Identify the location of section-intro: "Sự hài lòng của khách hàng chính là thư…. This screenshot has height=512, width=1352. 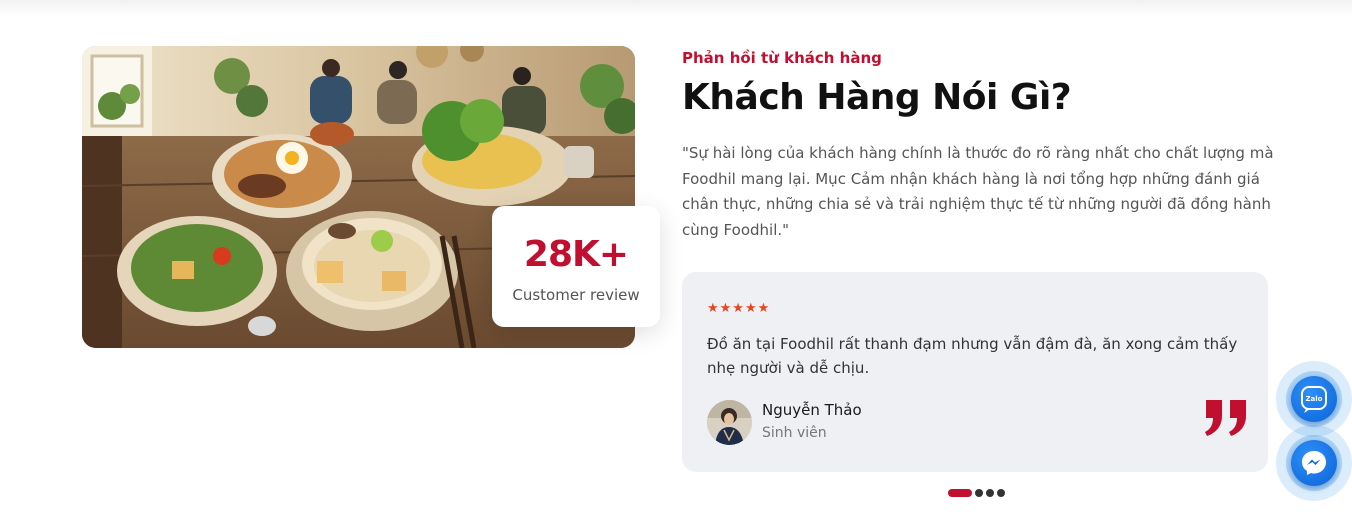
(978, 191).